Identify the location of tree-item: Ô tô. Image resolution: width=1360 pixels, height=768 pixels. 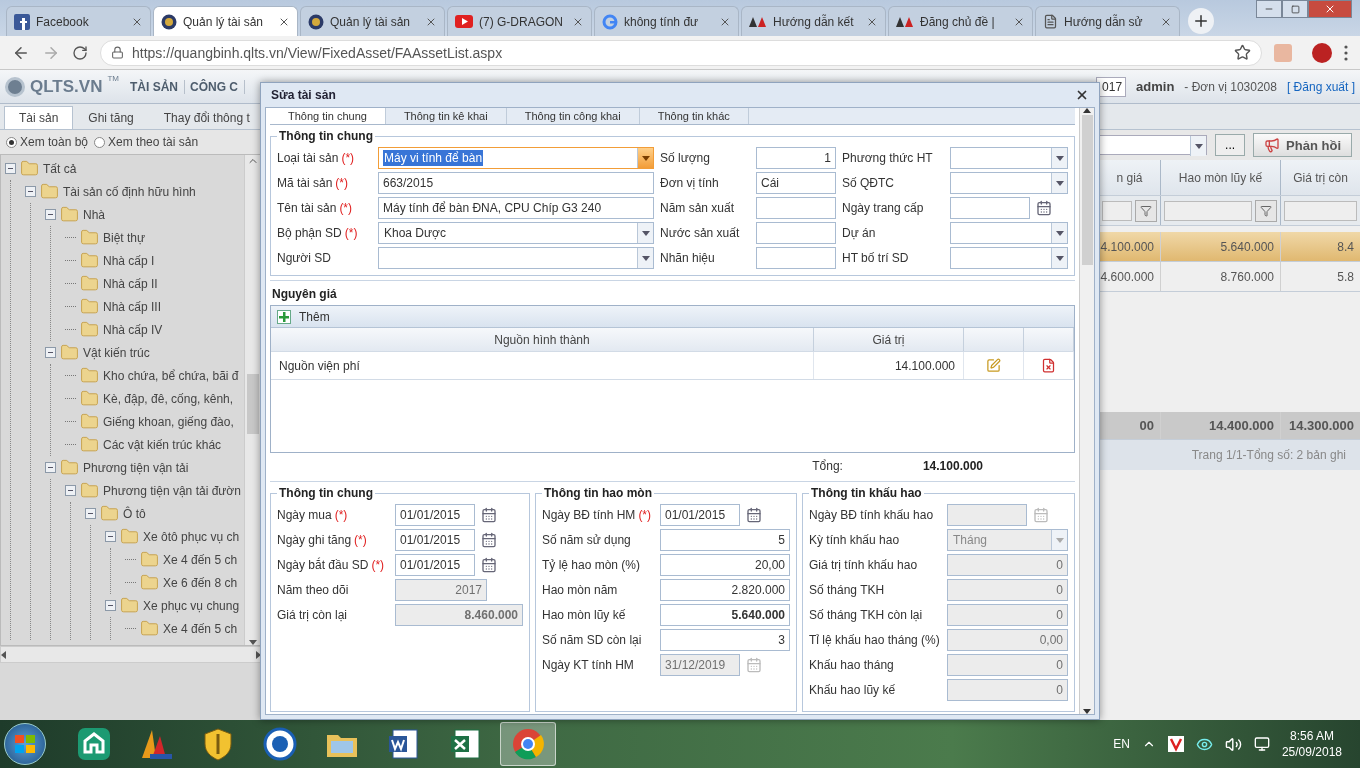
(134, 513).